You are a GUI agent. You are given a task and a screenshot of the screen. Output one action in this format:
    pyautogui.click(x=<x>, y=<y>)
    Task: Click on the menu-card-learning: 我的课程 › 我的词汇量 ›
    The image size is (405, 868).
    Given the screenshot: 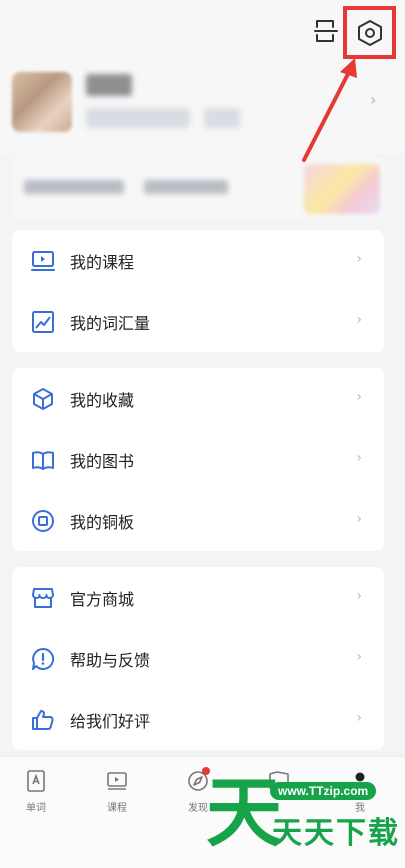 What is the action you would take?
    pyautogui.click(x=198, y=291)
    